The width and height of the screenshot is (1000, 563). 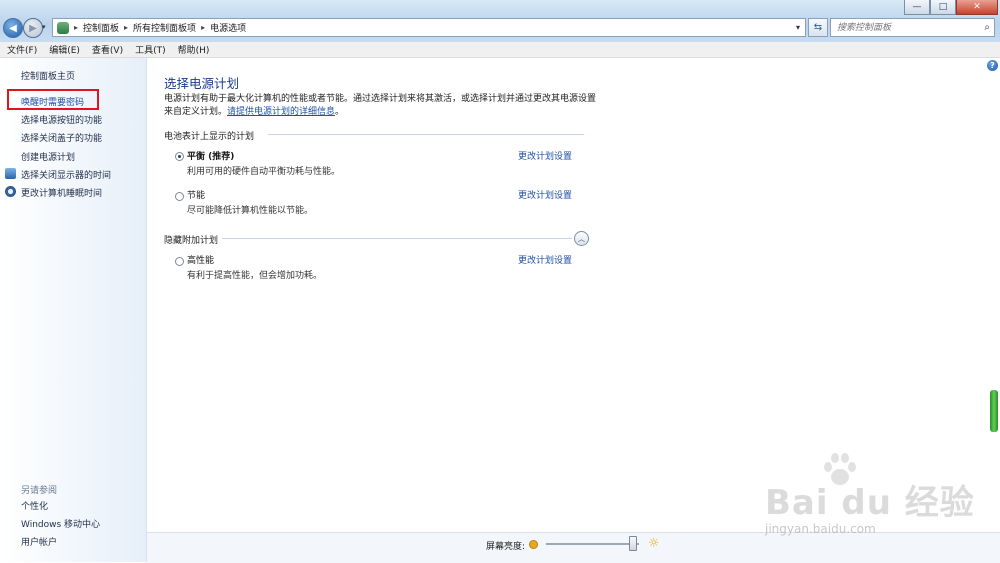 I want to click on description-suffix: 。, so click(x=340, y=112).